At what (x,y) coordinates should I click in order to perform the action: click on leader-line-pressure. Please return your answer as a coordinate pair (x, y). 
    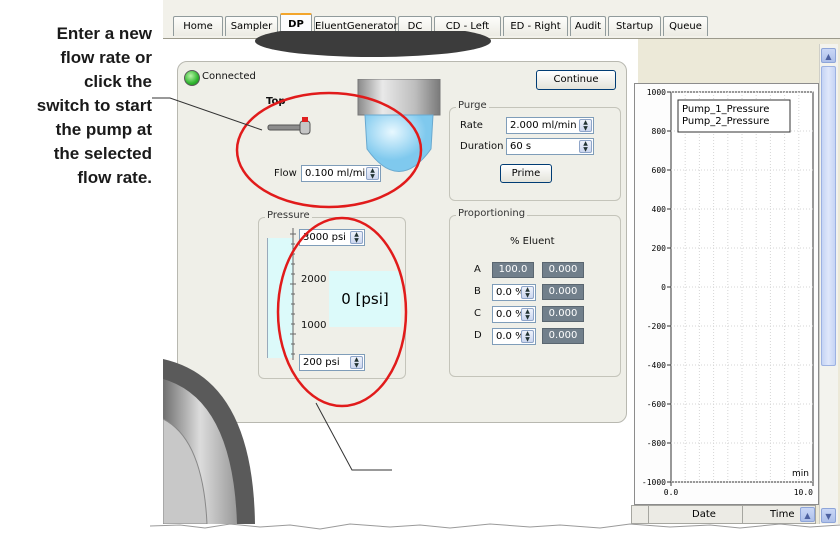
    Looking at the image, I should click on (353, 436).